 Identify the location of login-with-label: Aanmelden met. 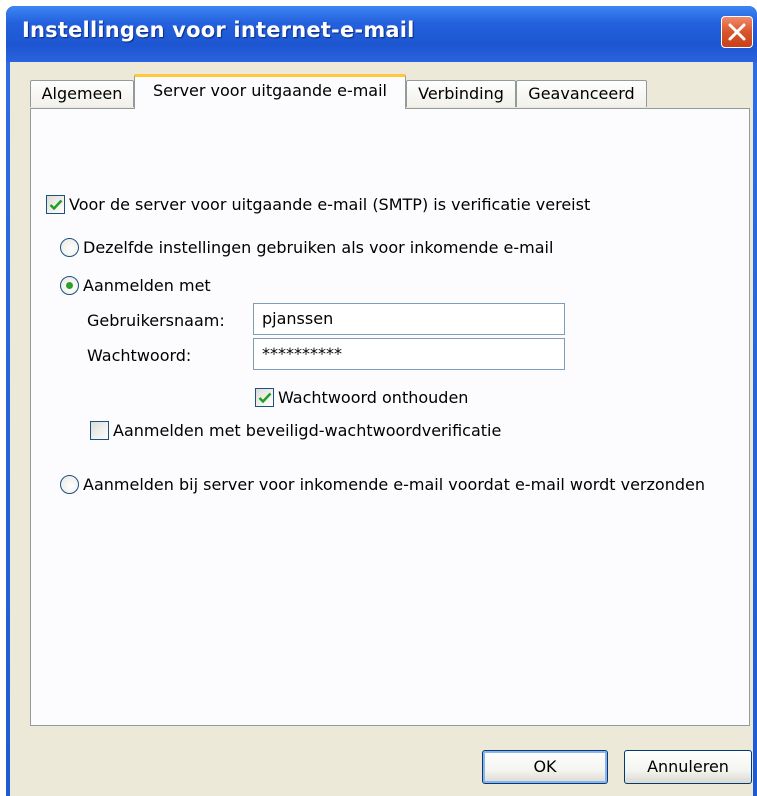
(147, 285).